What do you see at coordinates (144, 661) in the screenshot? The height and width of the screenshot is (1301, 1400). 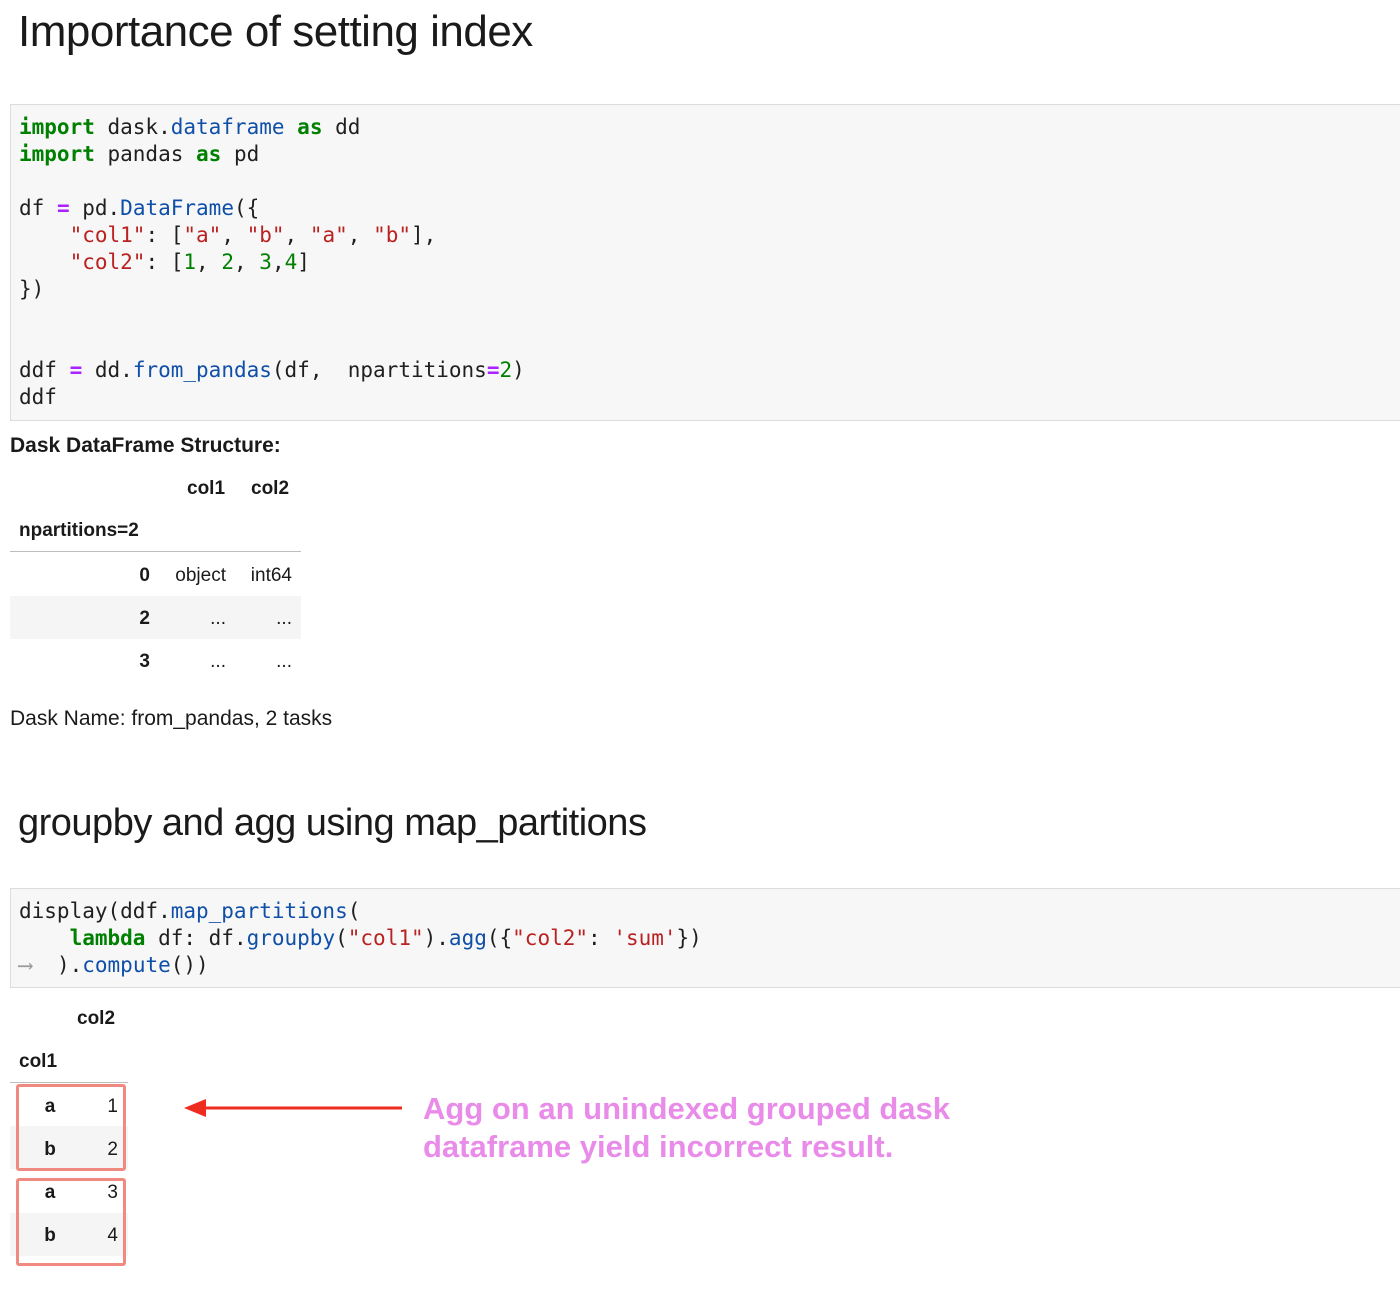 I see `row-index: 3` at bounding box center [144, 661].